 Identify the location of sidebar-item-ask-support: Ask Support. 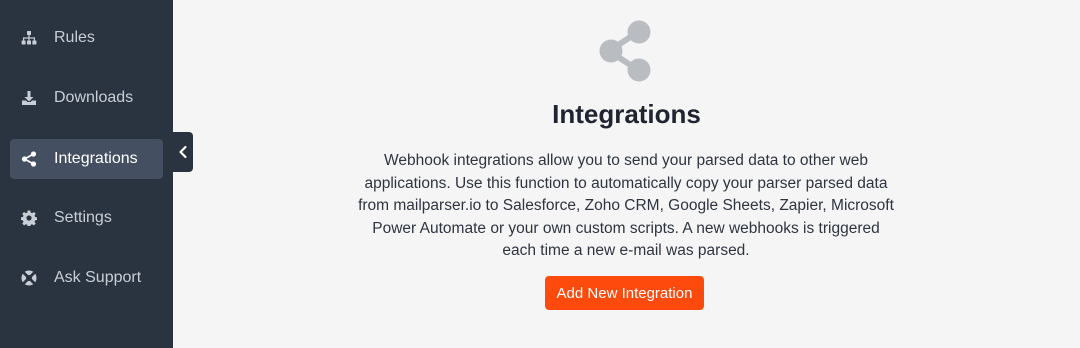
(86, 278).